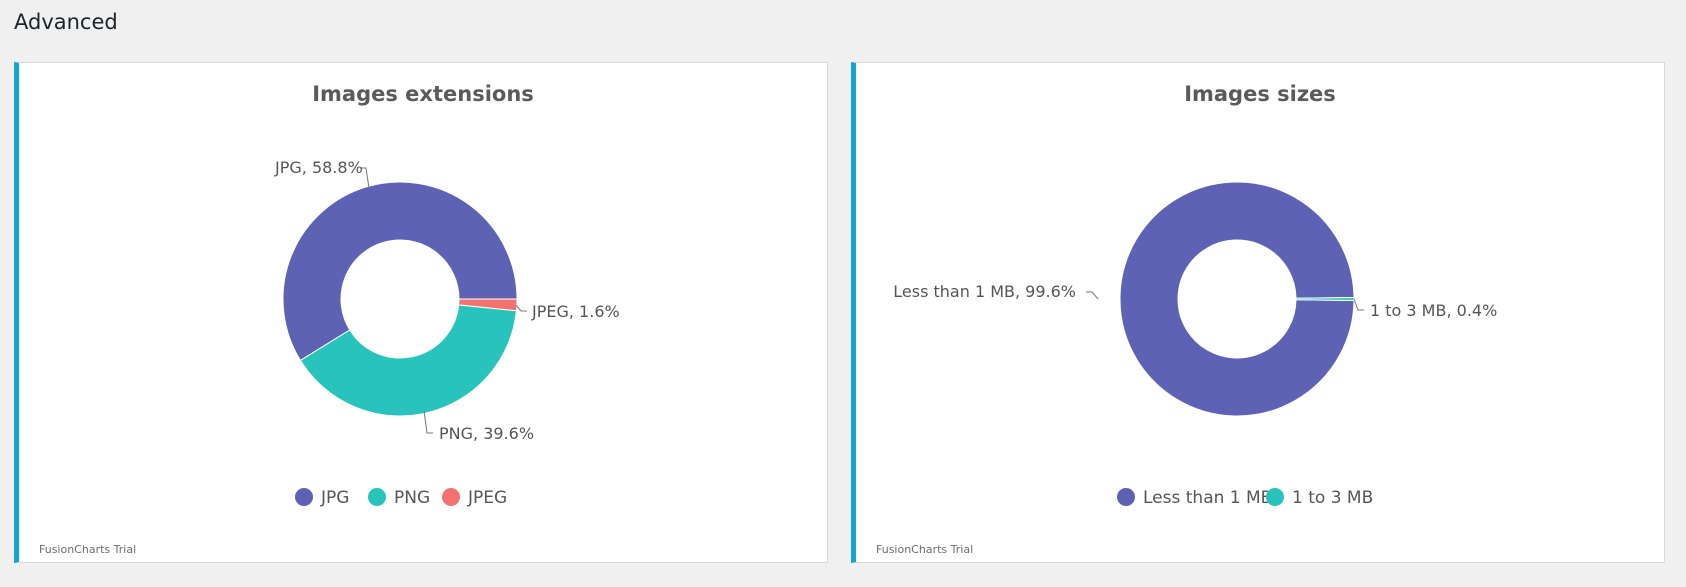 This screenshot has width=1686, height=587. What do you see at coordinates (334, 498) in the screenshot?
I see `legend-label: JPG` at bounding box center [334, 498].